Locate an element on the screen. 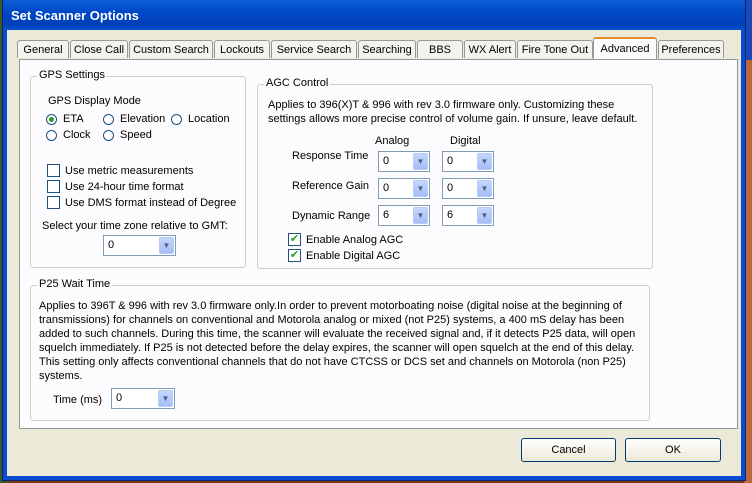 The image size is (752, 483). timezone-select: 0 ▼ is located at coordinates (139, 245).